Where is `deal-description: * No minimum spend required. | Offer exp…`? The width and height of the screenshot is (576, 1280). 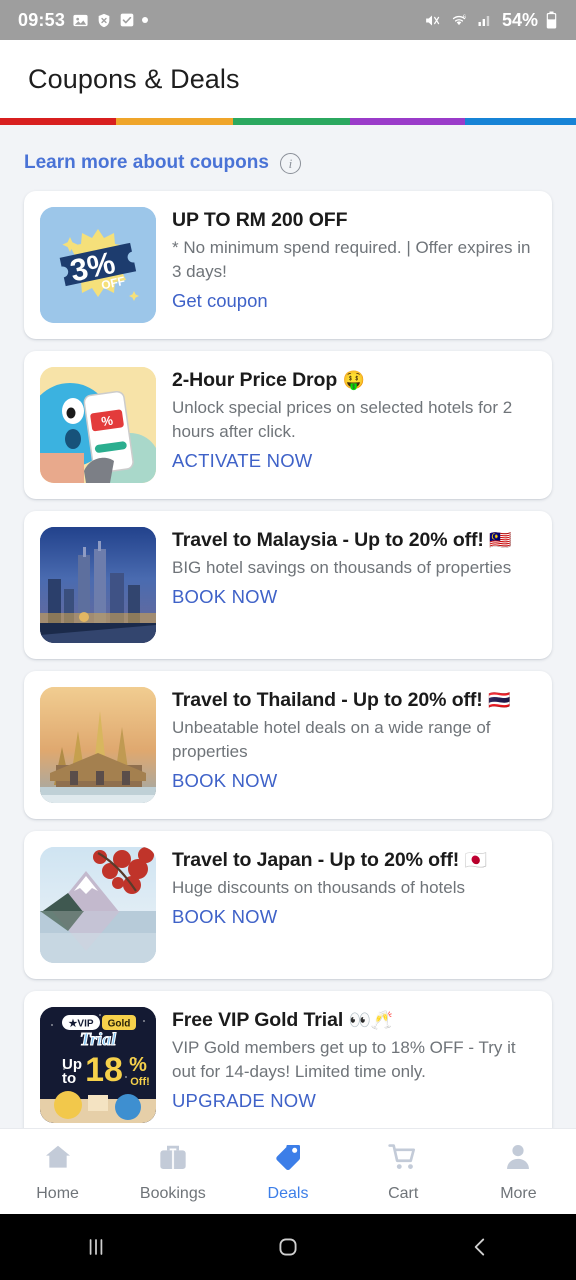 deal-description: * No minimum spend required. | Offer exp… is located at coordinates (351, 259).